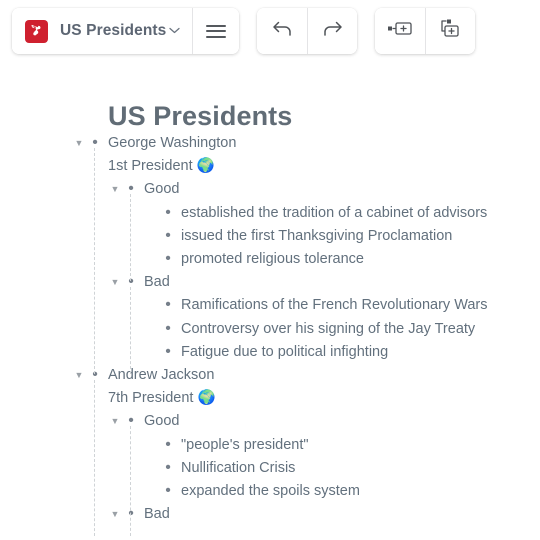 This screenshot has height=540, width=540. What do you see at coordinates (285, 351) in the screenshot?
I see `outline-row-text: Fatigue due to political infighting` at bounding box center [285, 351].